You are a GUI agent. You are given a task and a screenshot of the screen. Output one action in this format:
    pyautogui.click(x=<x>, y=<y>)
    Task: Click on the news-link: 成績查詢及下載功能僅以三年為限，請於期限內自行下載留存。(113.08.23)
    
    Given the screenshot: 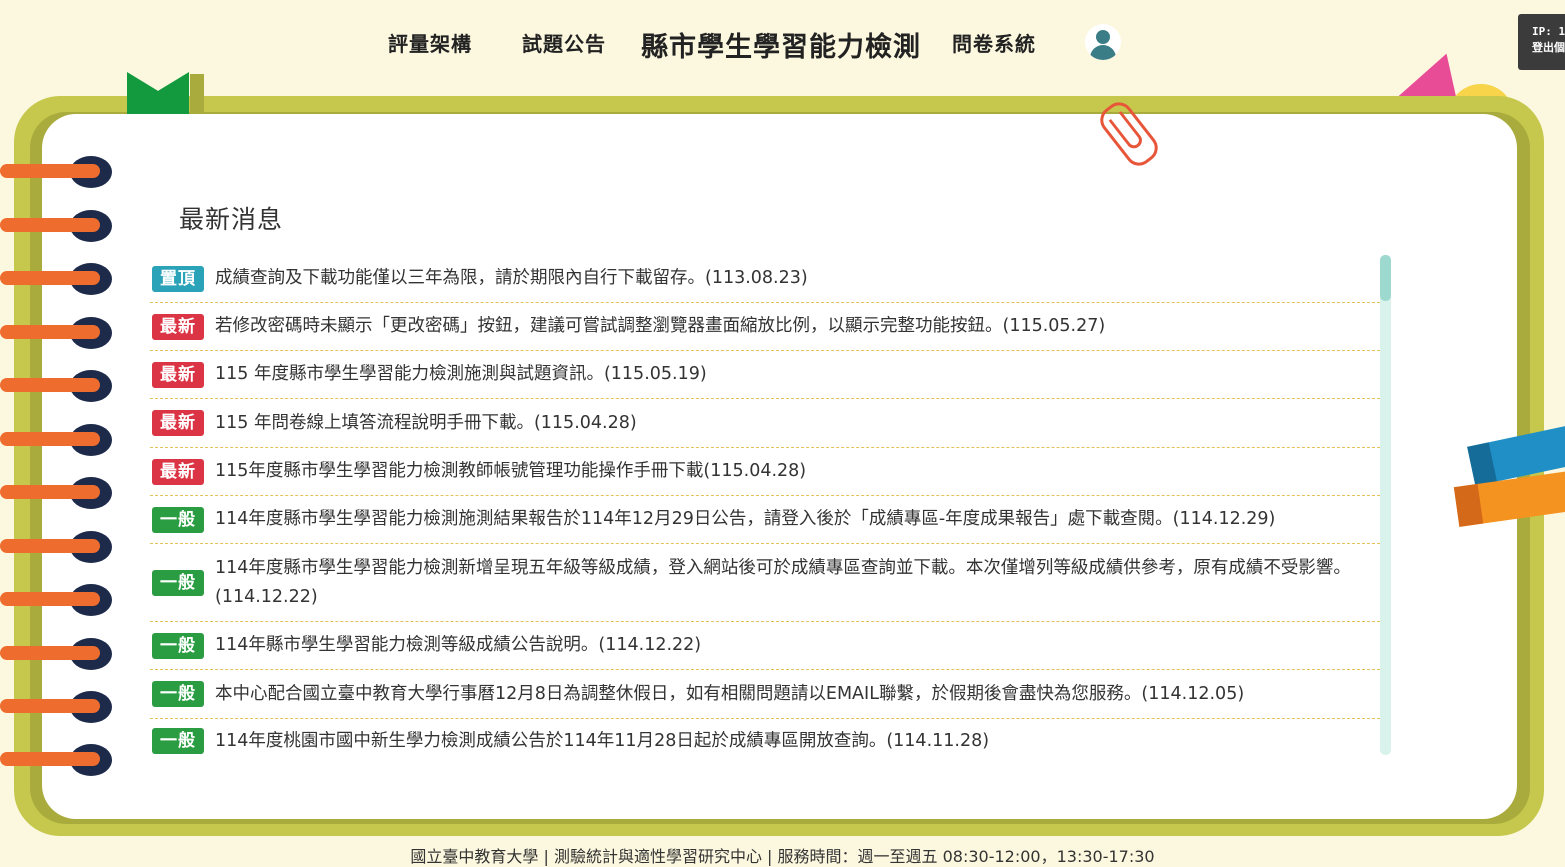 What is the action you would take?
    pyautogui.click(x=518, y=278)
    